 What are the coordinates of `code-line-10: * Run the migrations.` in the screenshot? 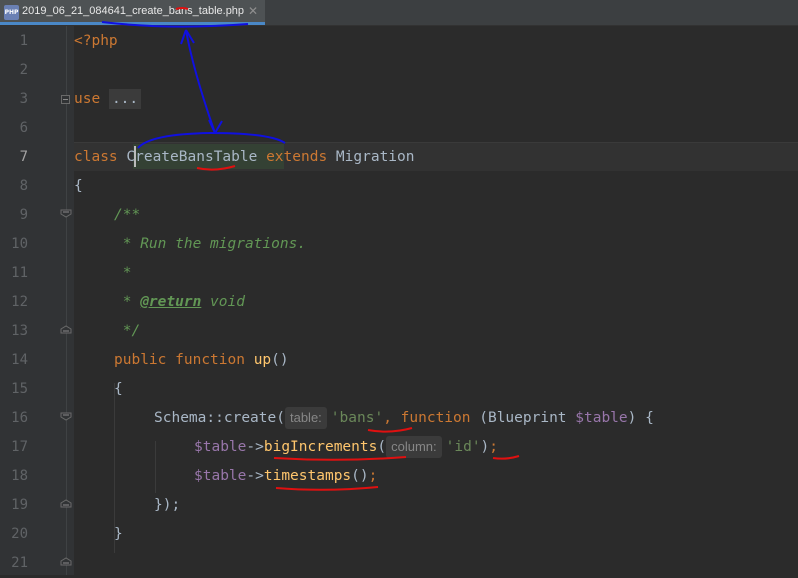 It's located at (210, 244).